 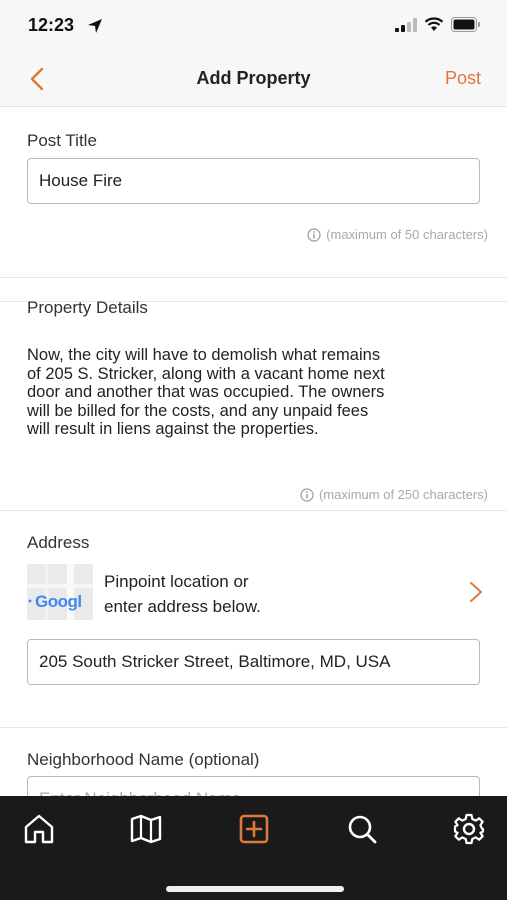 I want to click on property-details-label: Property Details, so click(x=87, y=307).